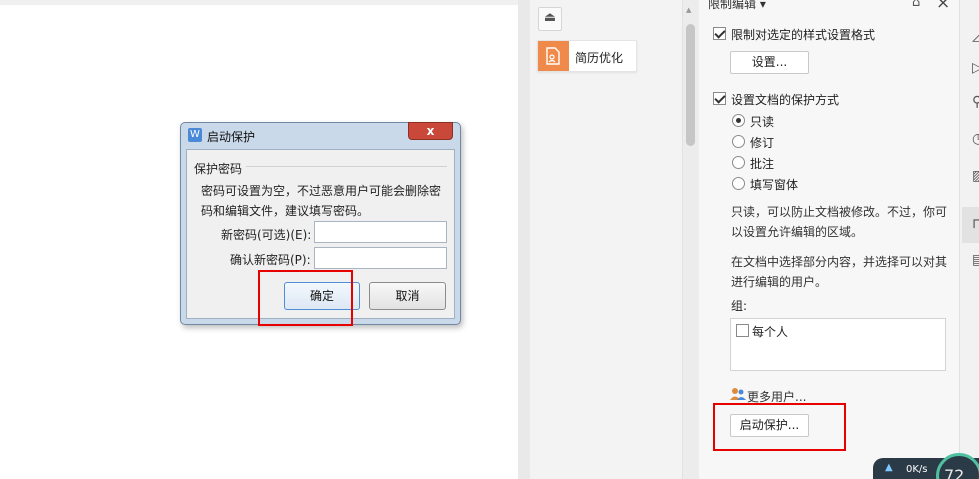  I want to click on ok-button-highlight, so click(305, 298).